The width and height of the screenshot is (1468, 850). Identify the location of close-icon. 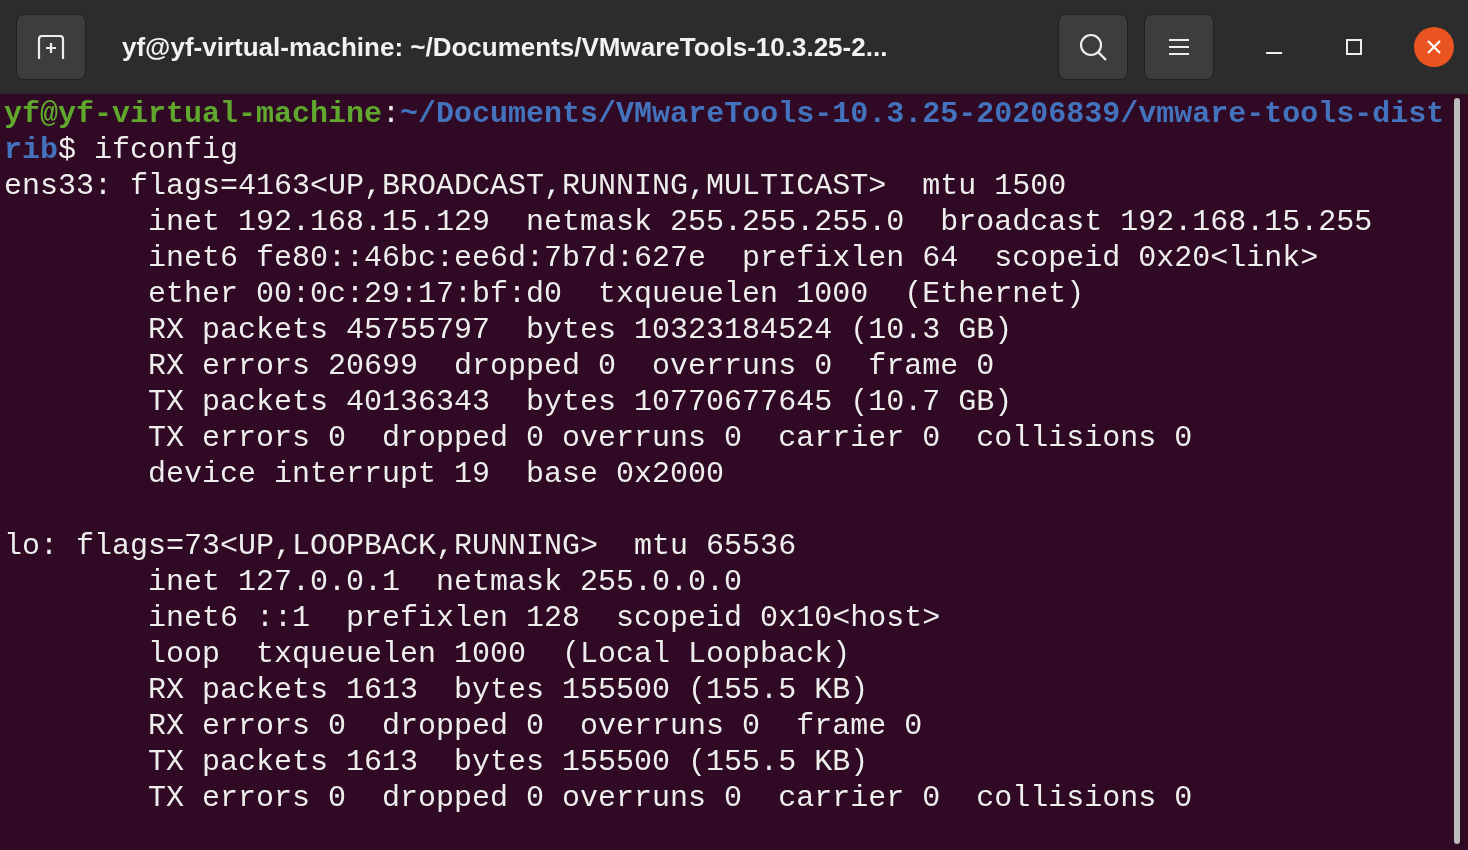
(1434, 47).